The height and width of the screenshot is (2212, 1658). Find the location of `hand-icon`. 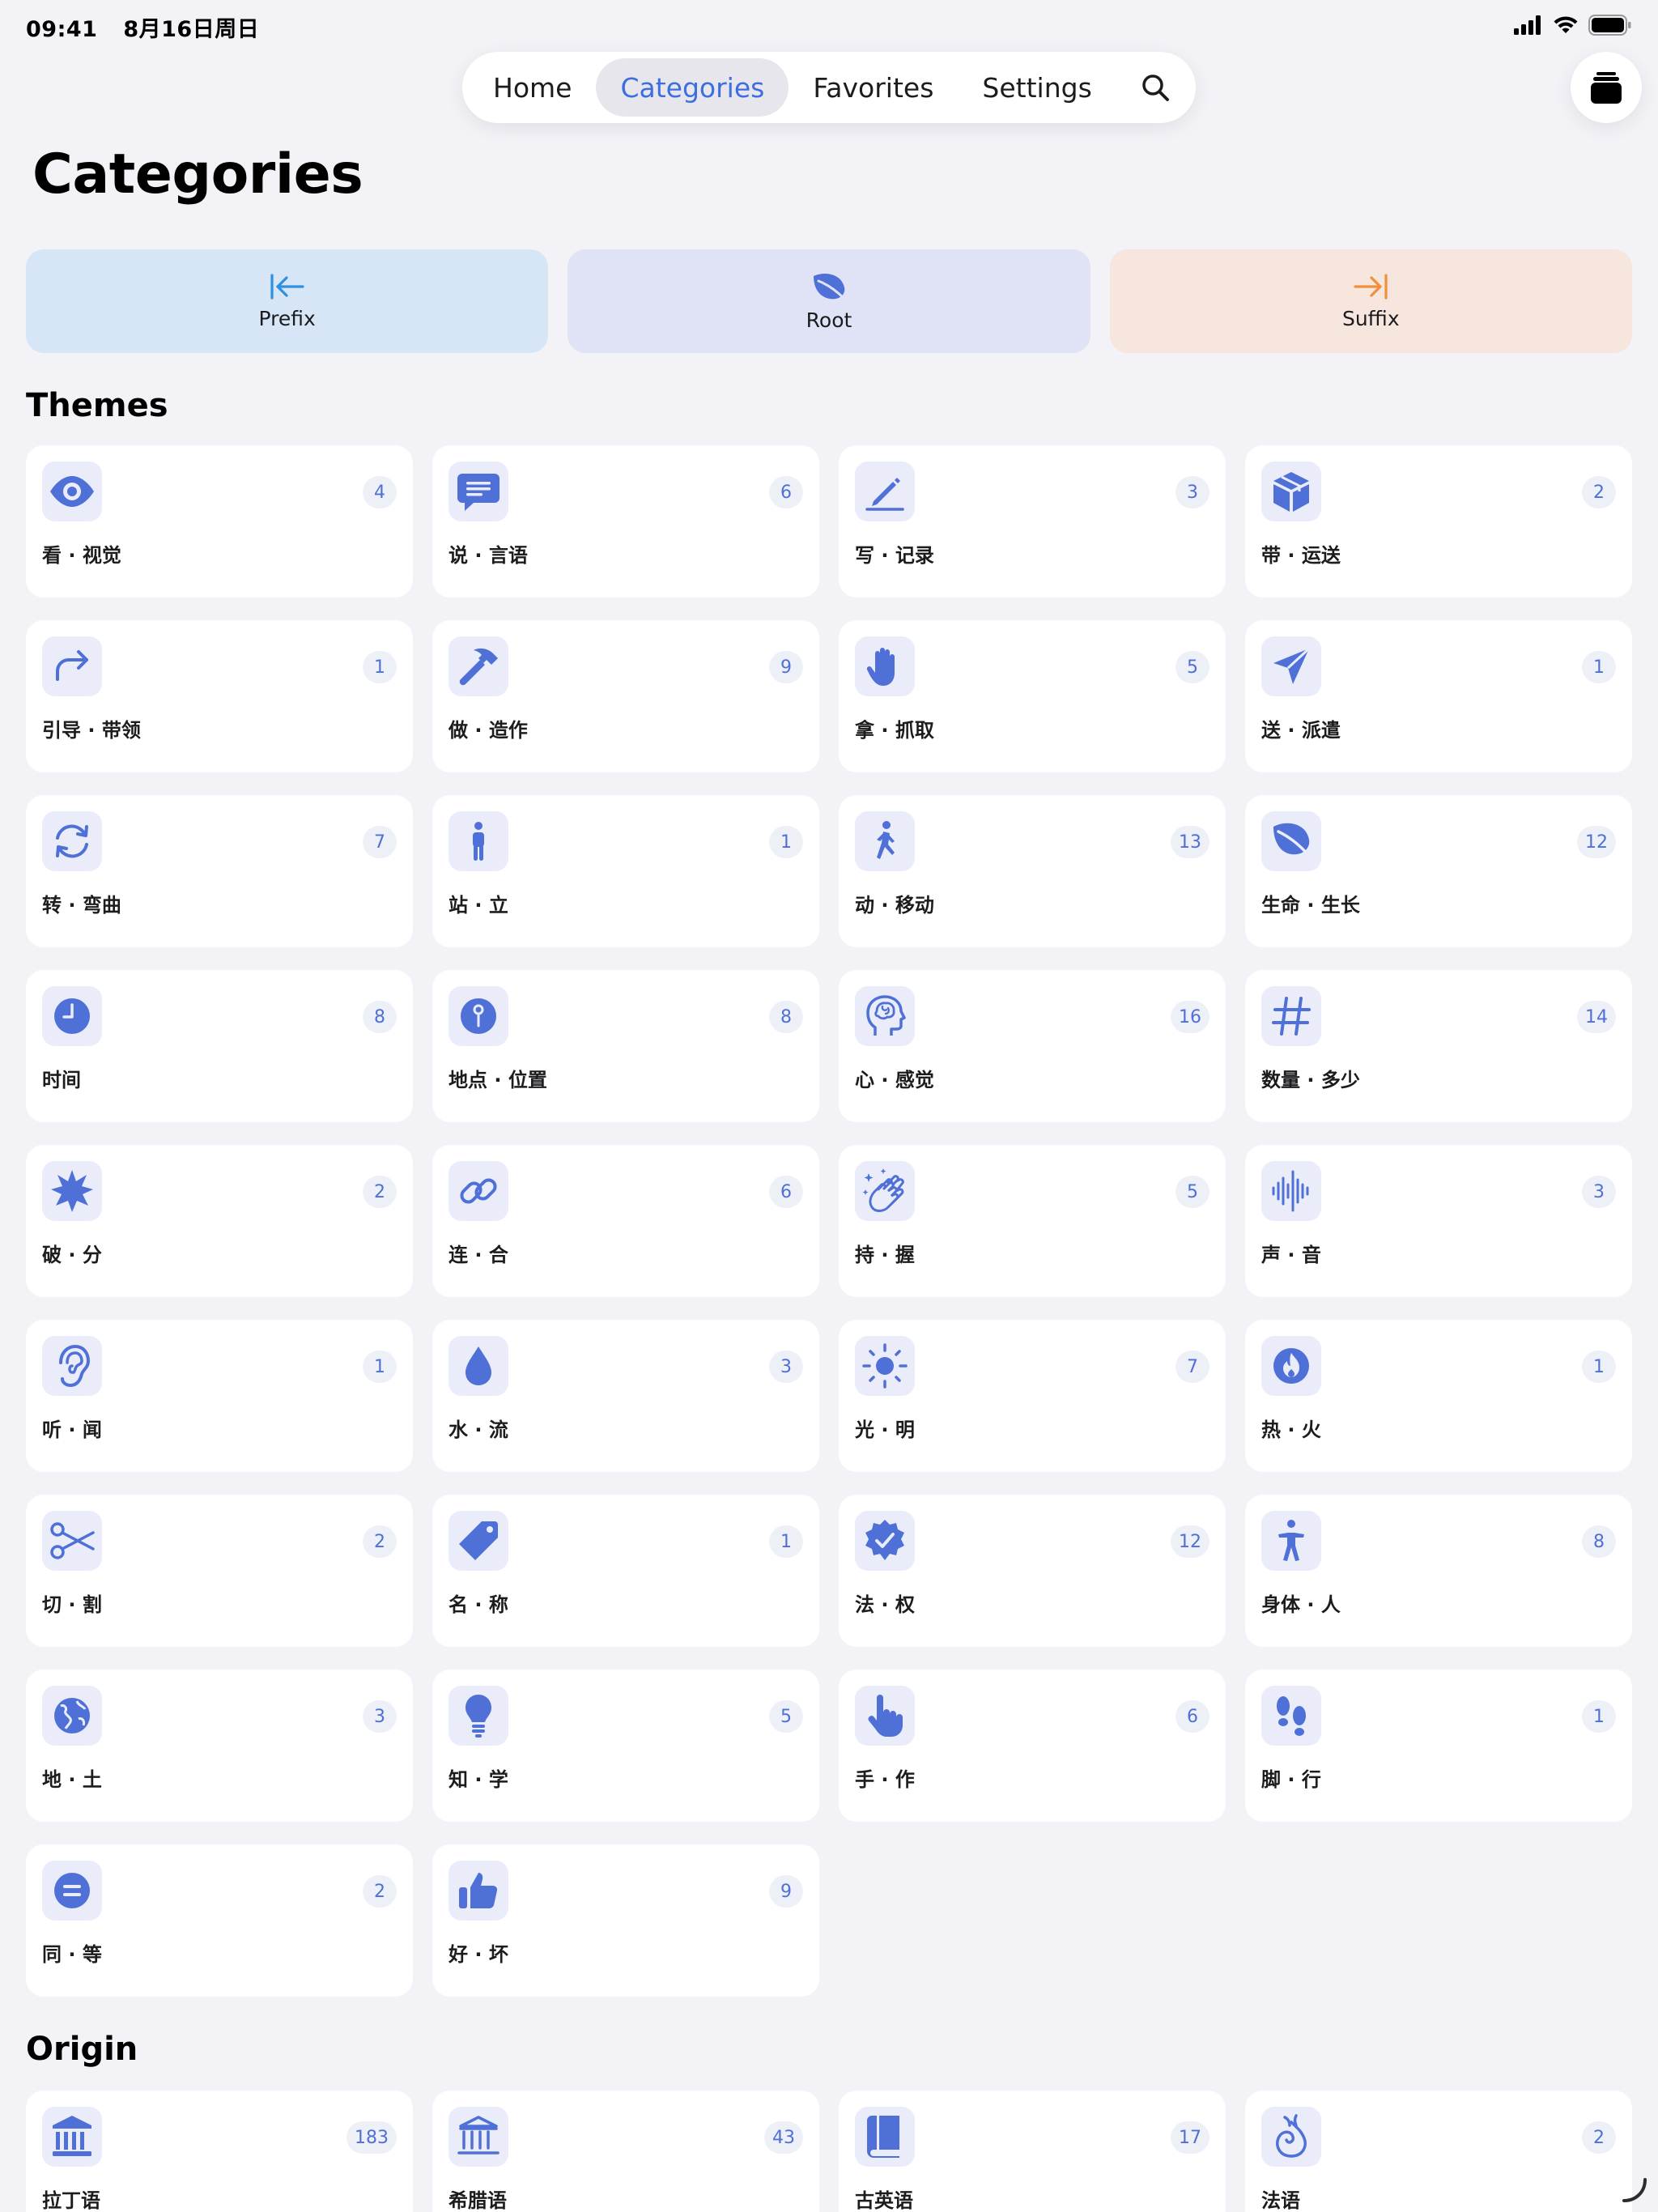

hand-icon is located at coordinates (880, 667).